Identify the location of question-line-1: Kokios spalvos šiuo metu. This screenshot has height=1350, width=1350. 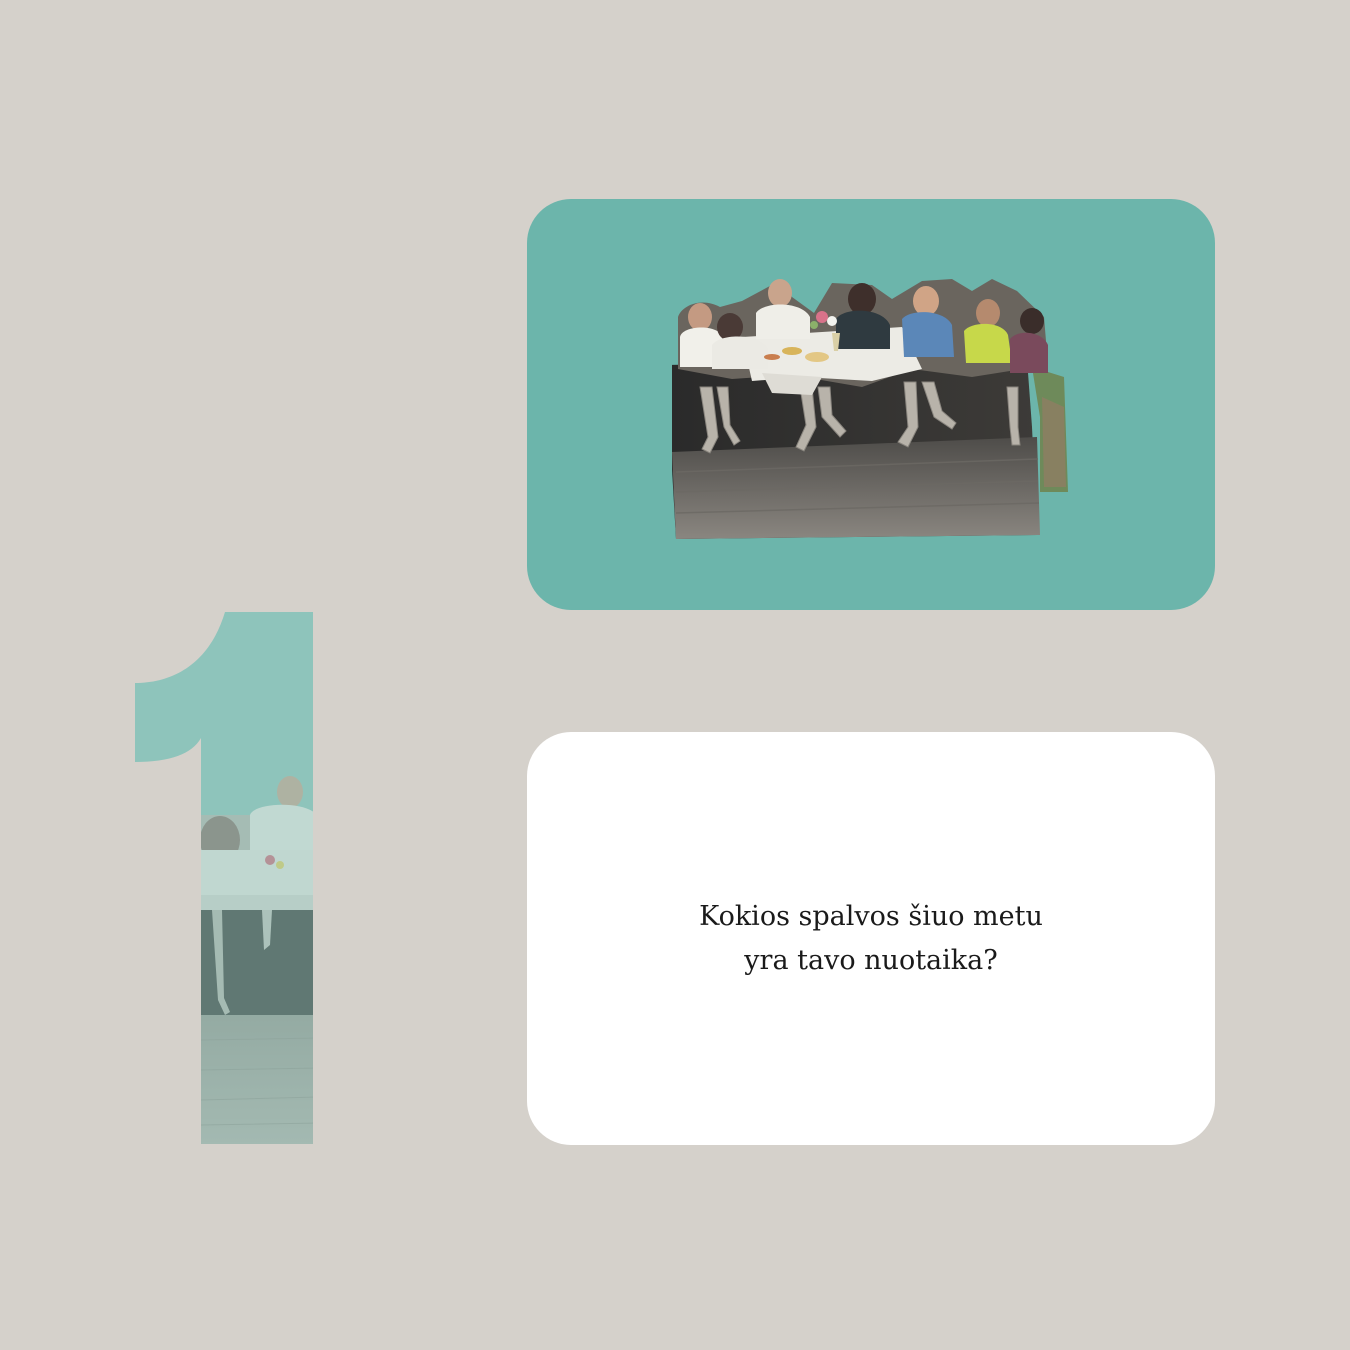
(871, 916).